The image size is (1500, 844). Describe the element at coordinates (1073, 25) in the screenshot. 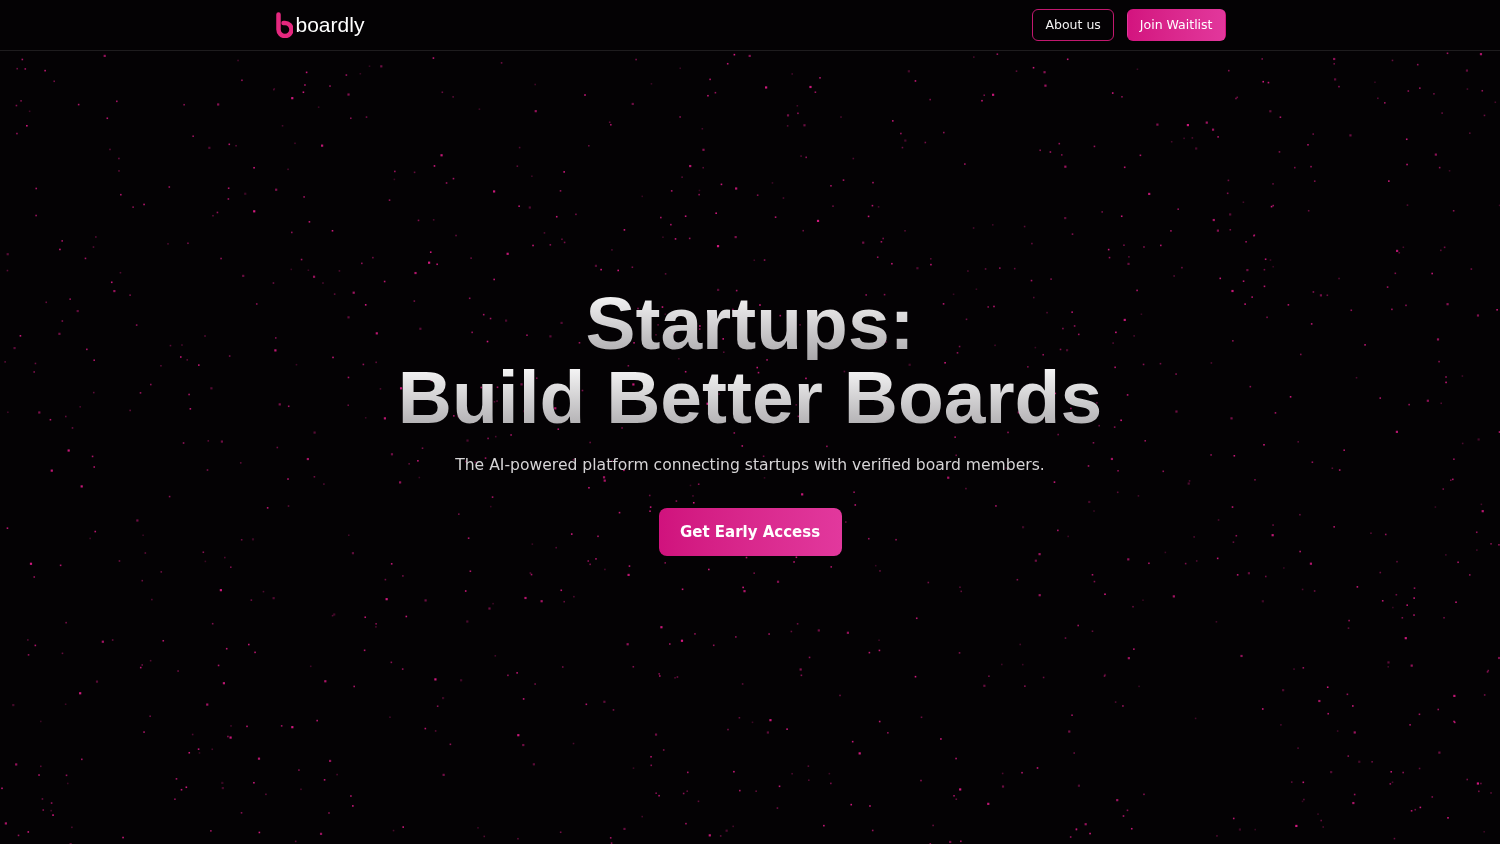

I see `about-us-button: About us` at that location.